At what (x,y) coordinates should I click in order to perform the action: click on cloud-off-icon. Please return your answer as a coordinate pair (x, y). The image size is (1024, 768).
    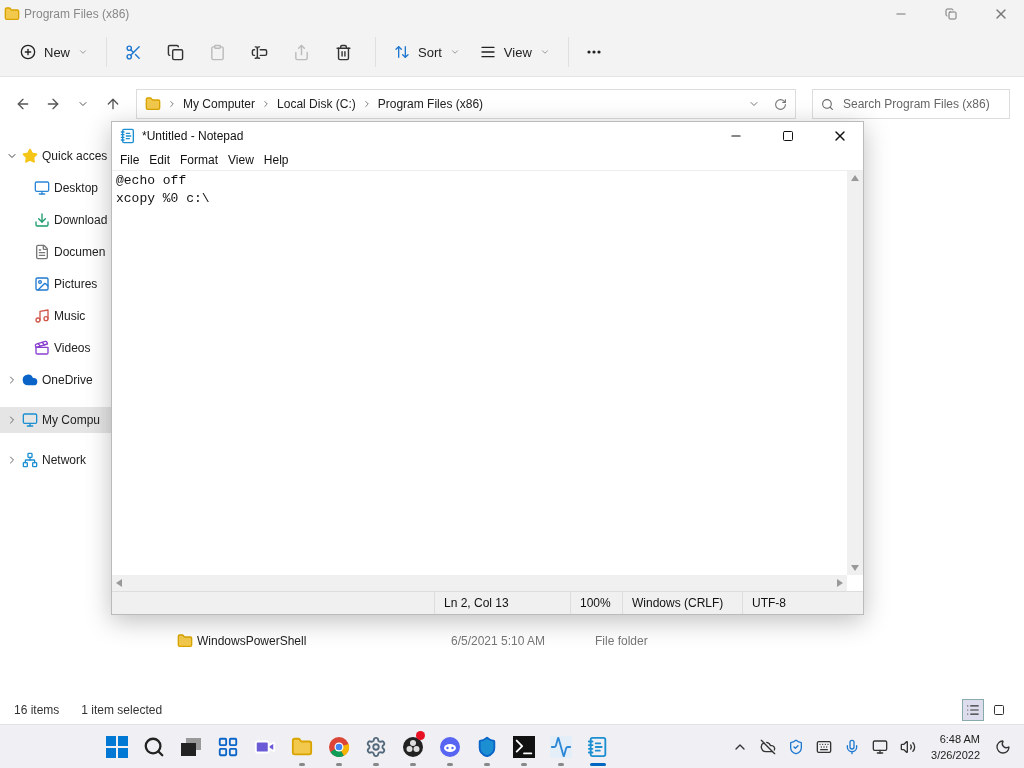
    Looking at the image, I should click on (768, 746).